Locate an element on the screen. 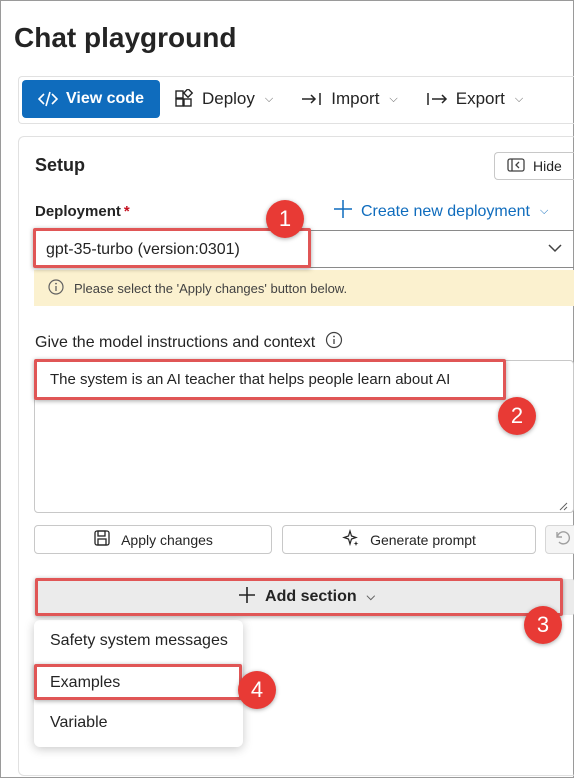 This screenshot has width=574, height=778. import-button: Import ⌵ is located at coordinates (349, 99).